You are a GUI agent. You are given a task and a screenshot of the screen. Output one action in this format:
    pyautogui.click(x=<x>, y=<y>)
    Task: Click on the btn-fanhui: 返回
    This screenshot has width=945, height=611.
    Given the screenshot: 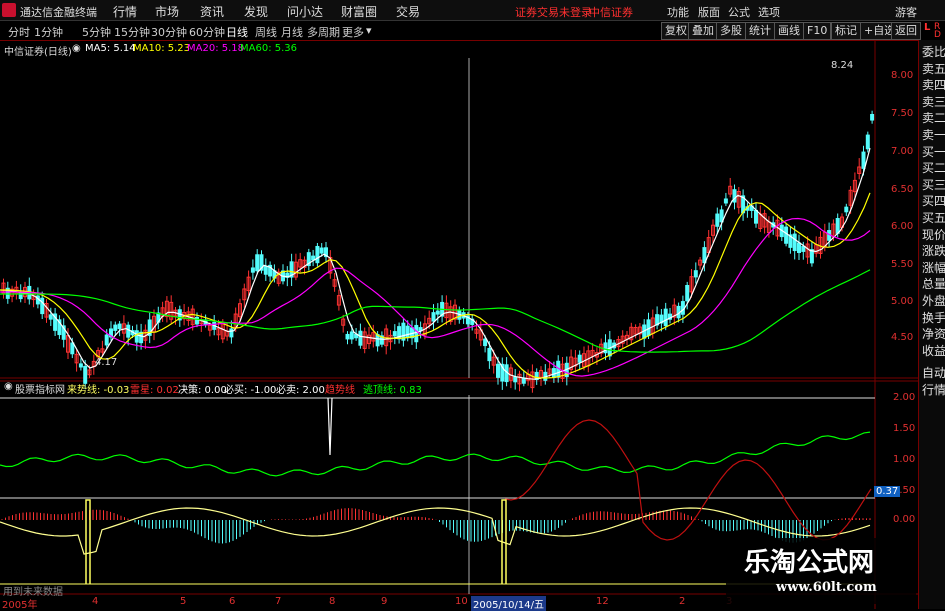 What is the action you would take?
    pyautogui.click(x=906, y=31)
    